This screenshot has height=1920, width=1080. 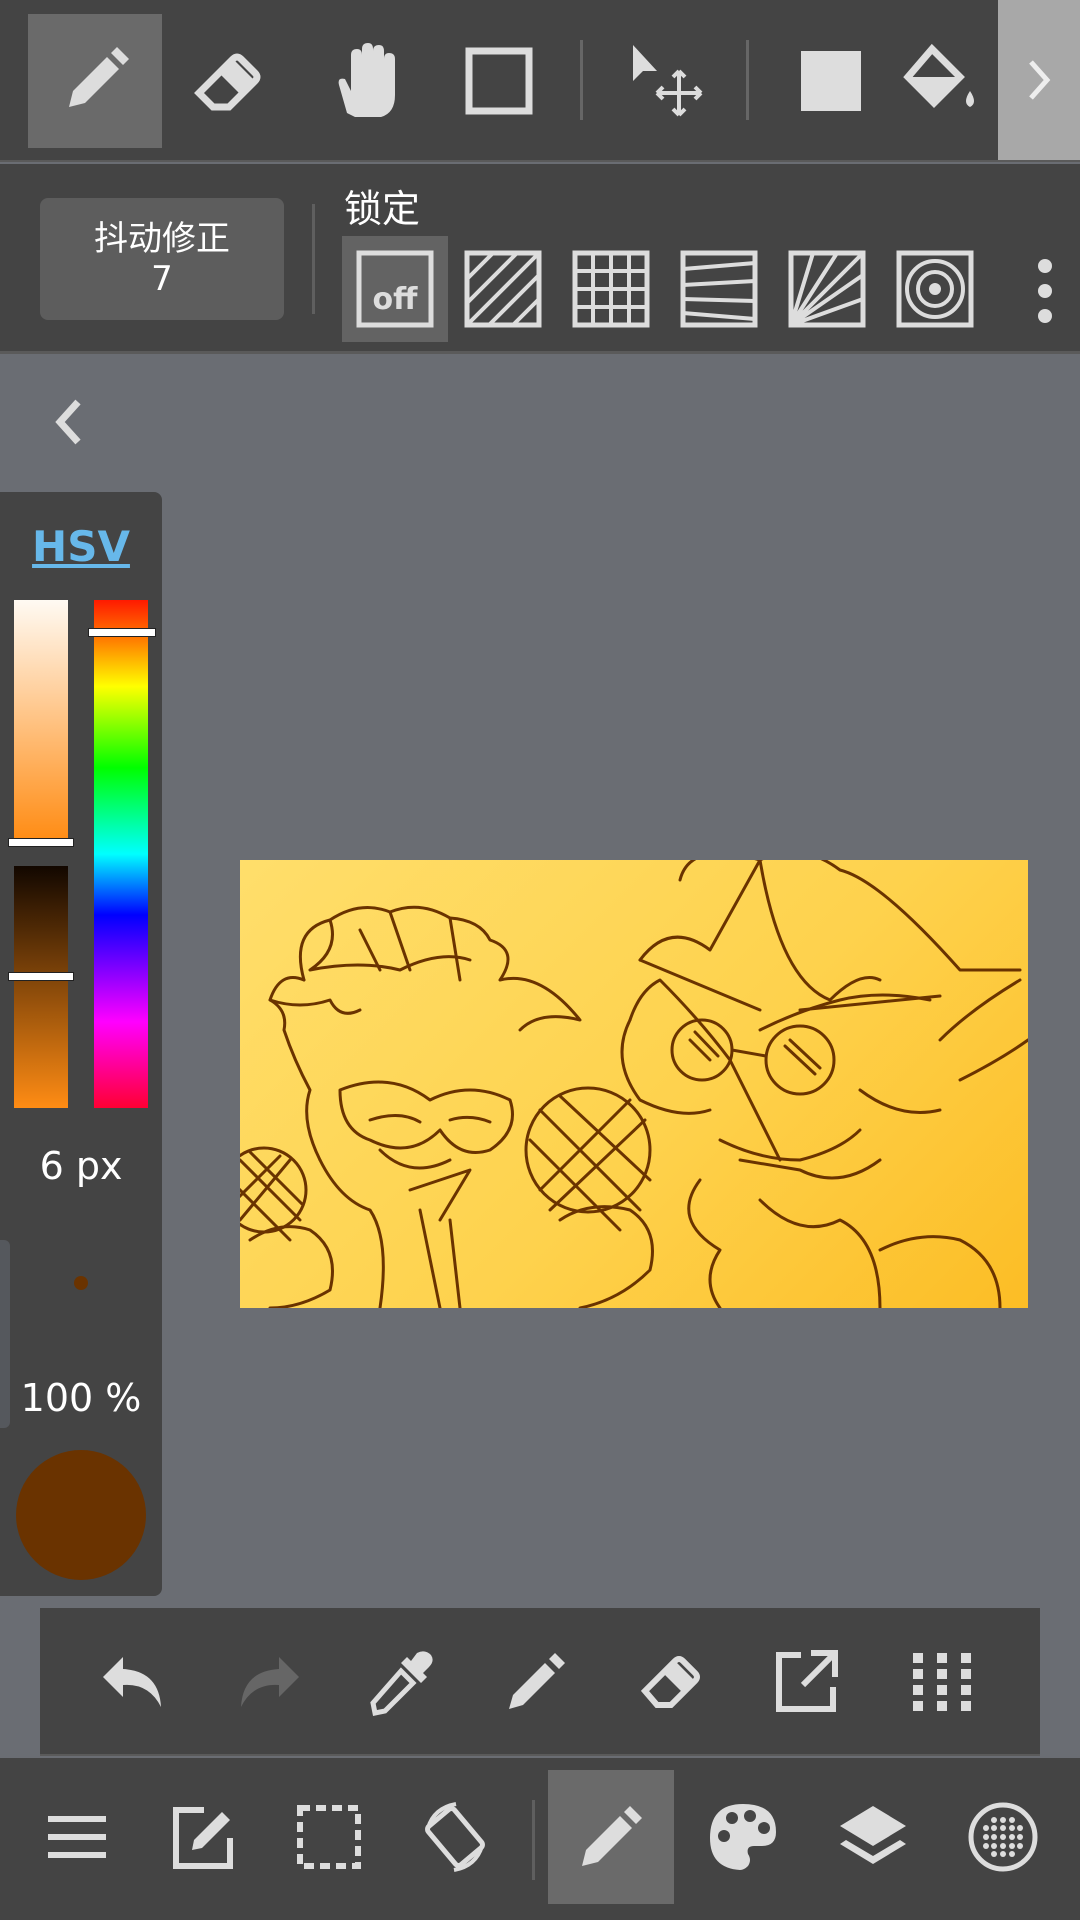 I want to click on snap-parallel-button, so click(x=503, y=289).